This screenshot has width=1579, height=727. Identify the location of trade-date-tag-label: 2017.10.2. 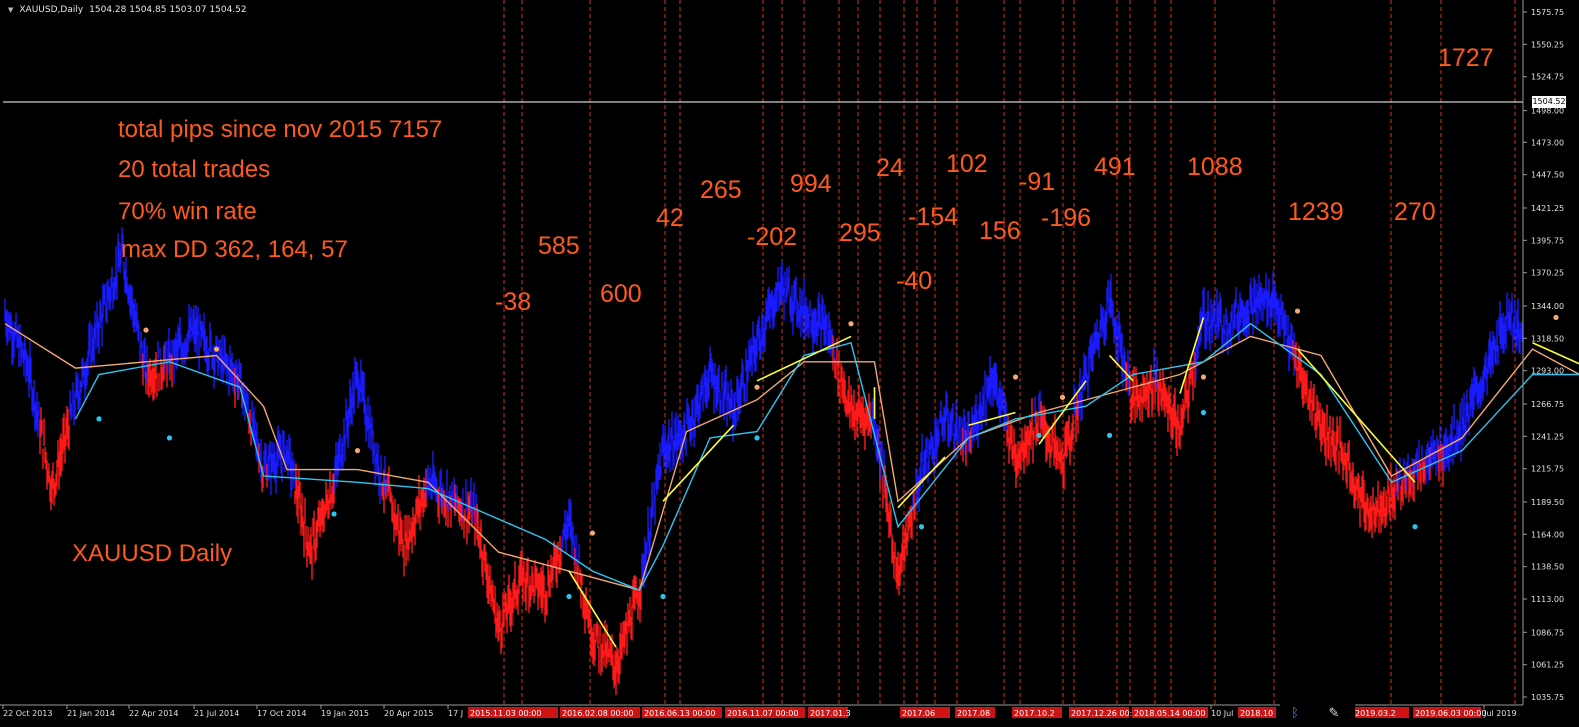
(1034, 713).